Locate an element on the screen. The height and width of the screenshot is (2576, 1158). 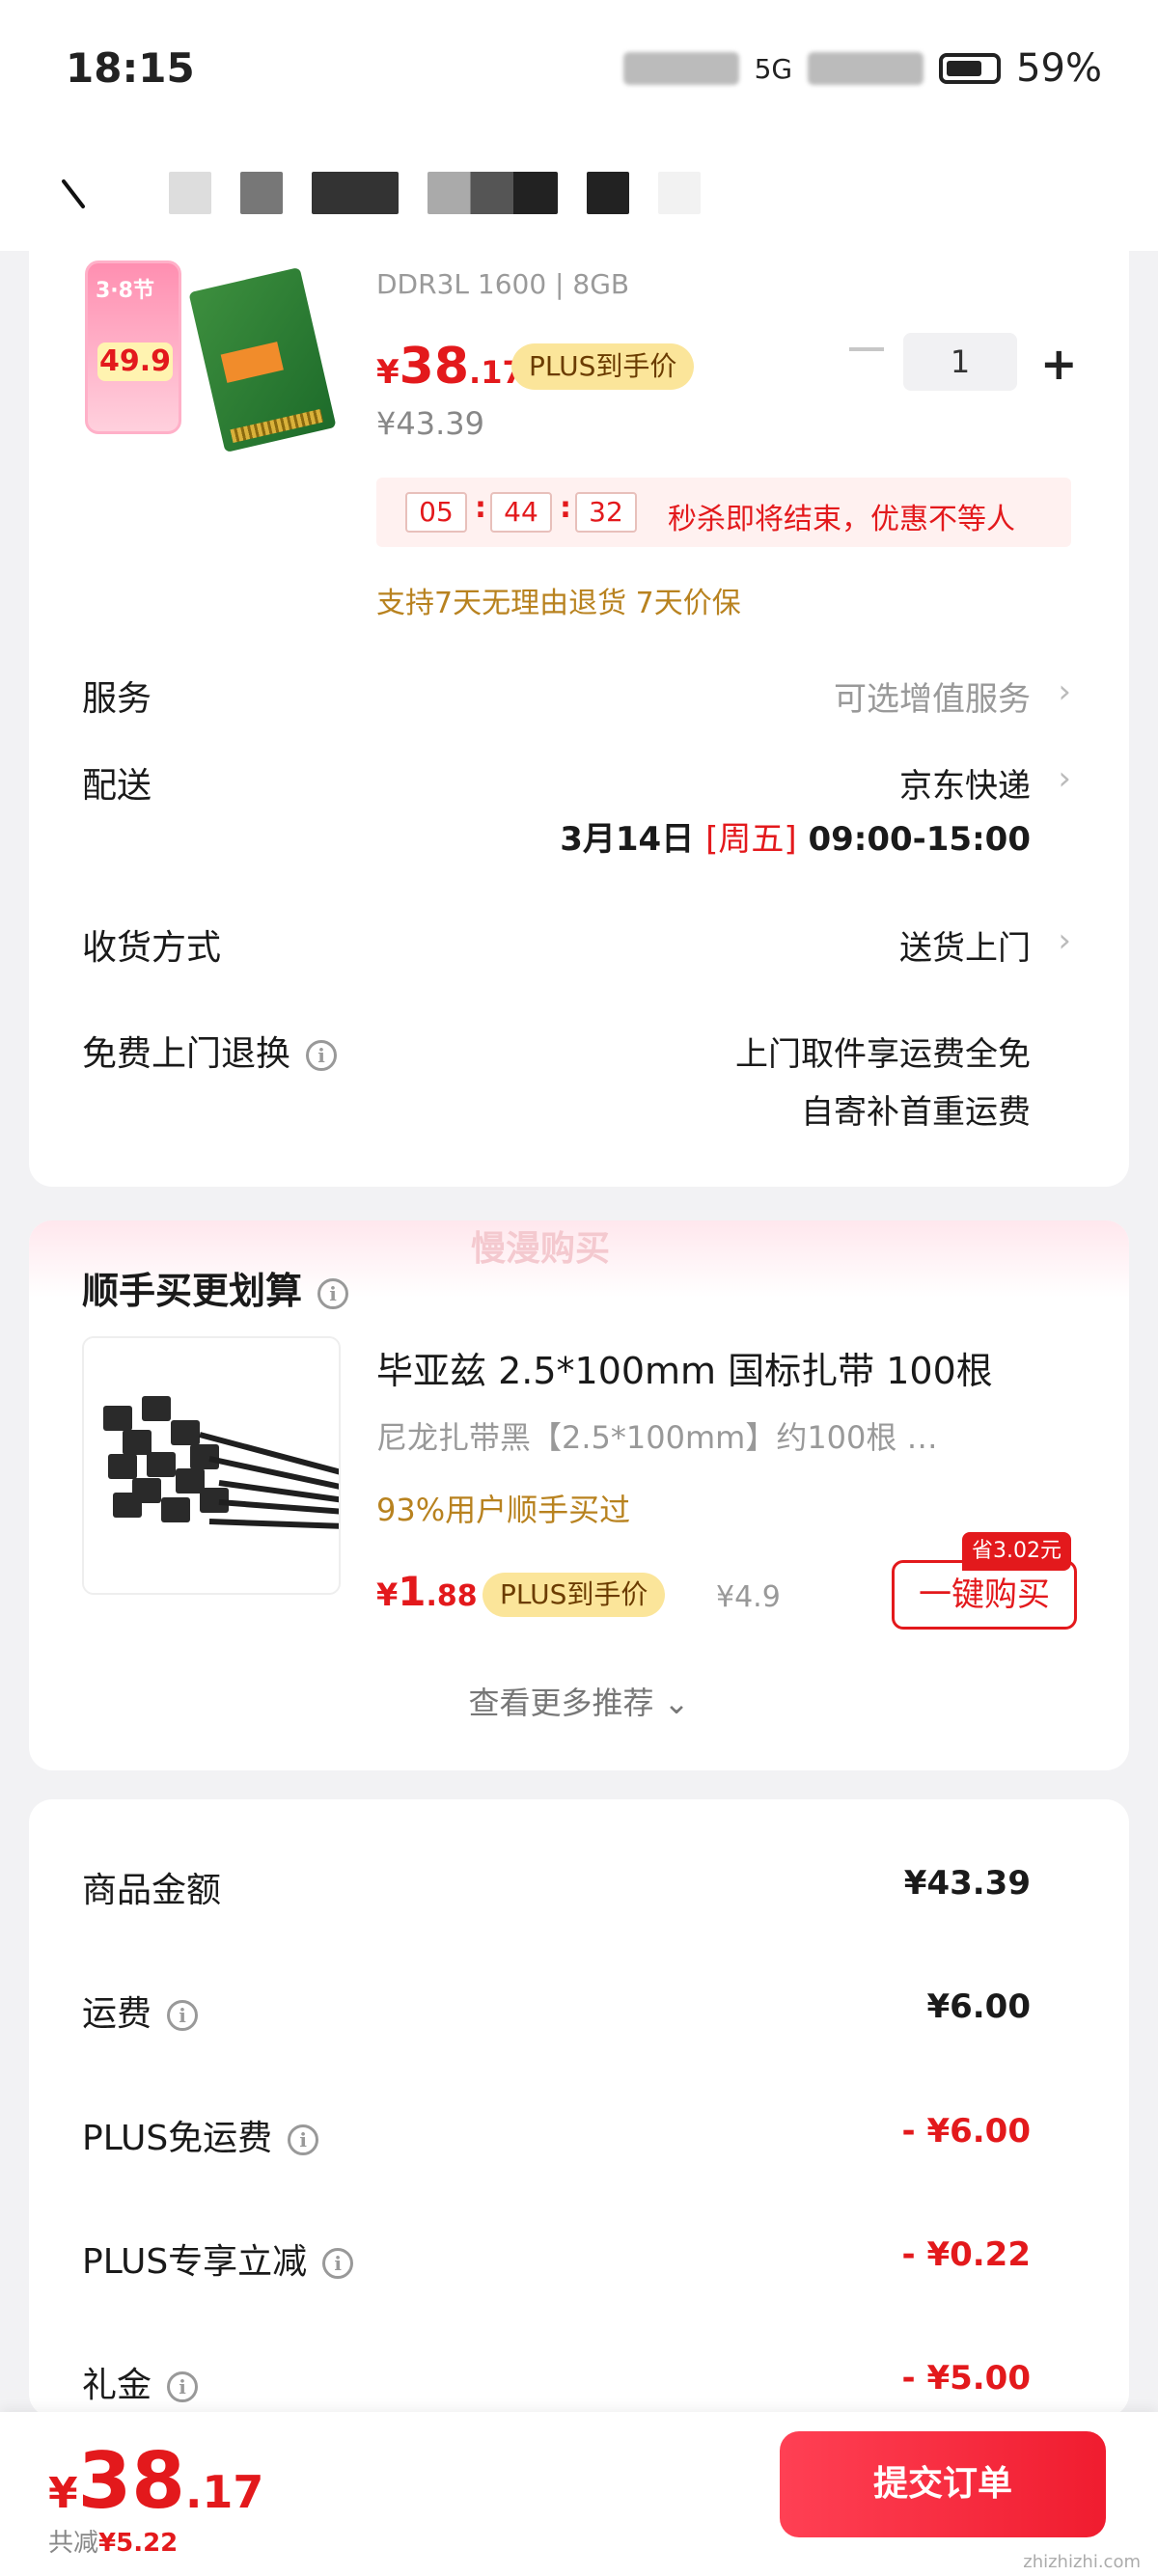
recommend-item-image is located at coordinates (211, 1466).